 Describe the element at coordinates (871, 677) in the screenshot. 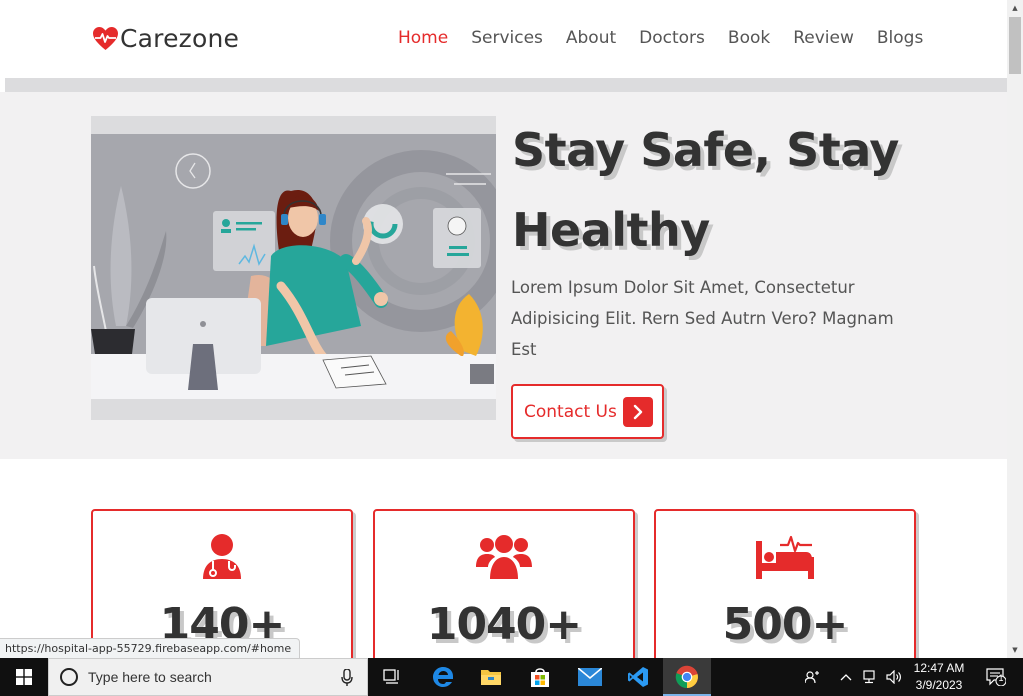

I see `network-icon` at that location.